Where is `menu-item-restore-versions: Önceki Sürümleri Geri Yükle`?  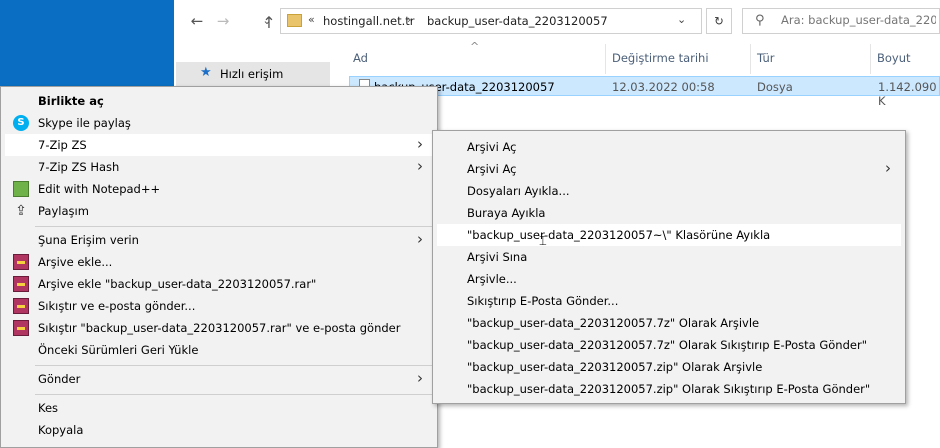 menu-item-restore-versions: Önceki Sürümleri Geri Yükle is located at coordinates (219, 350).